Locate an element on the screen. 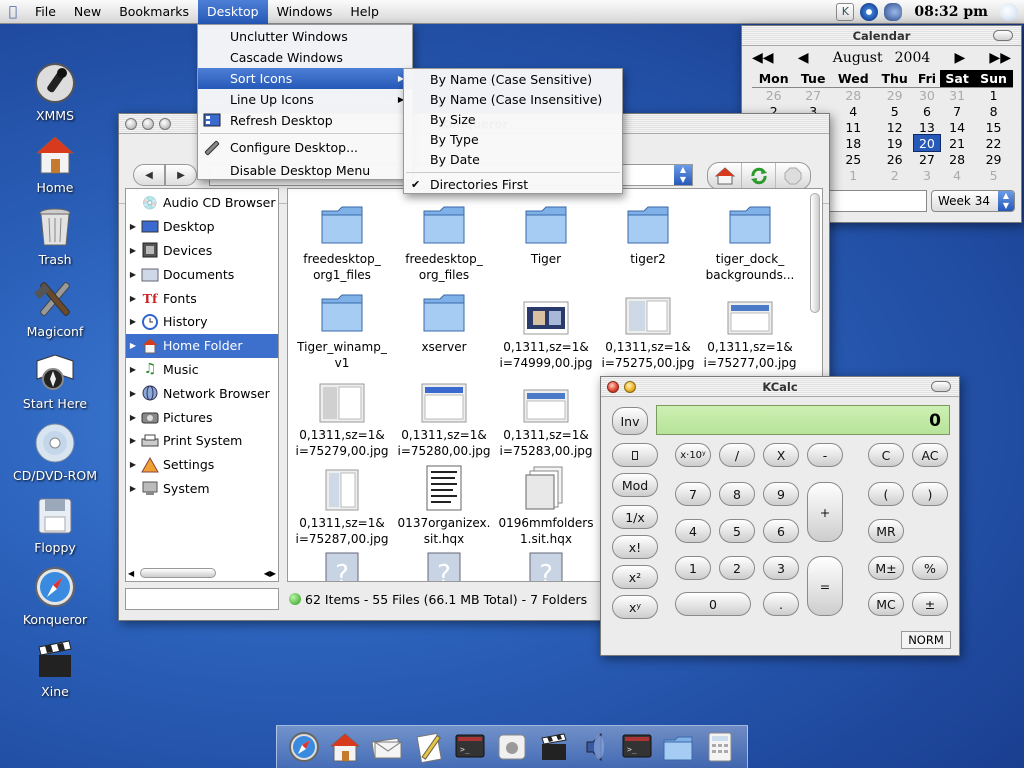 The image size is (1024, 768). exp-button: x·10ʸ is located at coordinates (693, 455).